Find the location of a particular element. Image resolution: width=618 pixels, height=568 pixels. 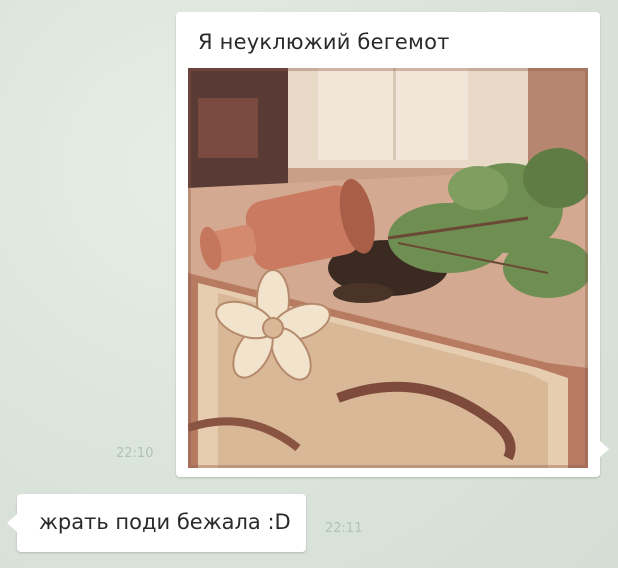

incoming-message-bubble: жрать поди бежала :D is located at coordinates (156, 523).